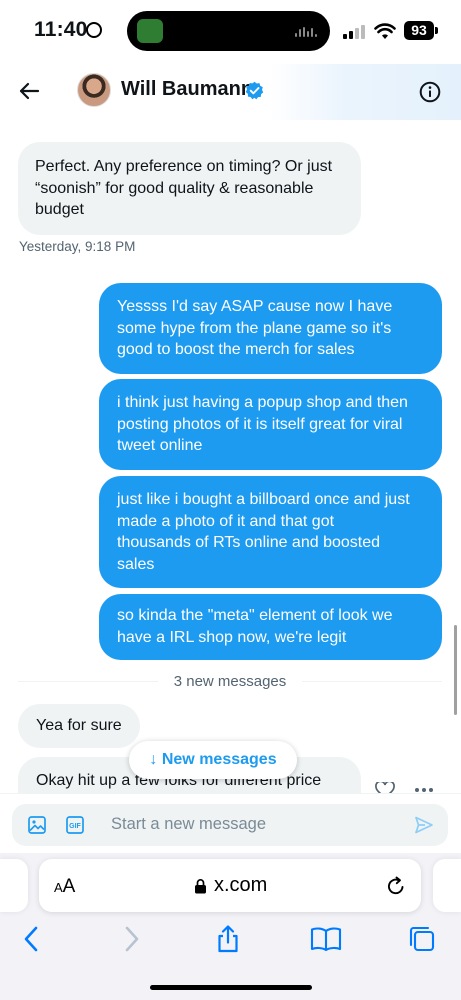 This screenshot has width=461, height=1000. I want to click on share-icon, so click(228, 939).